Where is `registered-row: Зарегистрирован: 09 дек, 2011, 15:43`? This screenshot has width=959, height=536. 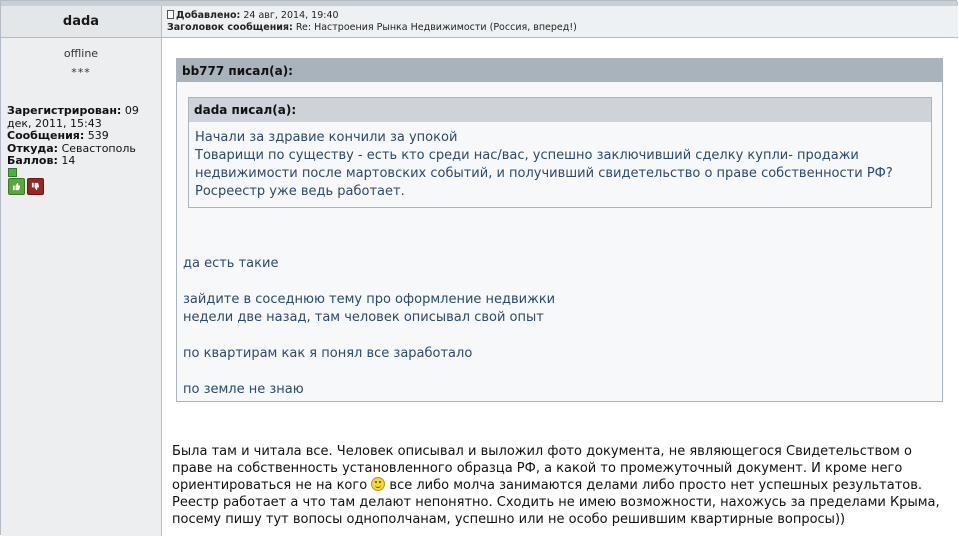 registered-row: Зарегистрирован: 09 дек, 2011, 15:43 is located at coordinates (82, 117).